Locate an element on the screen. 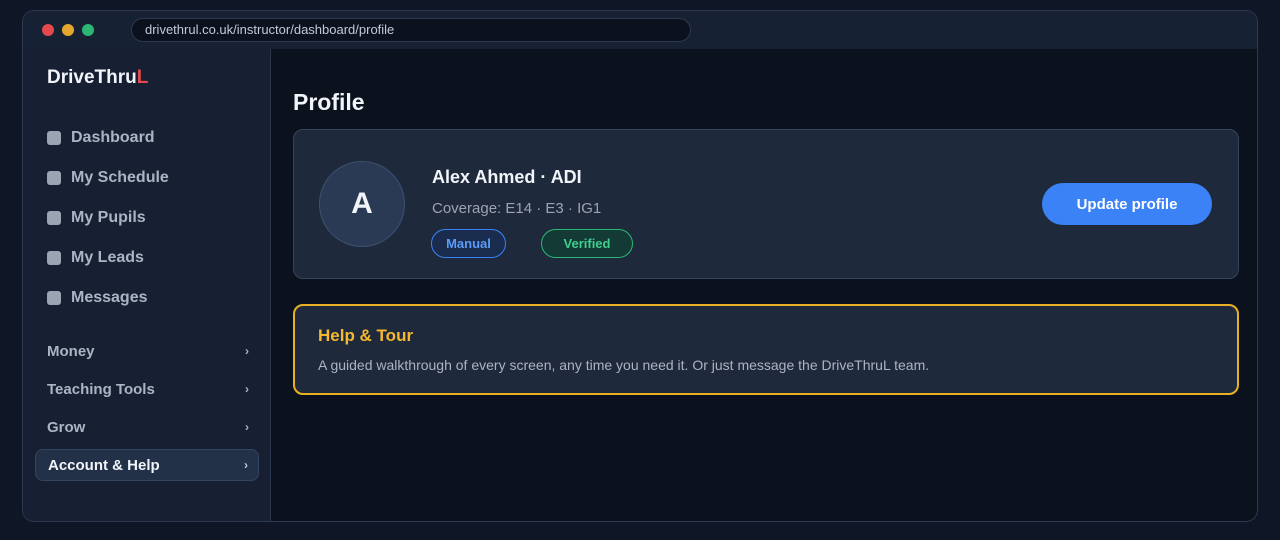  badge-verified: Verified is located at coordinates (587, 243).